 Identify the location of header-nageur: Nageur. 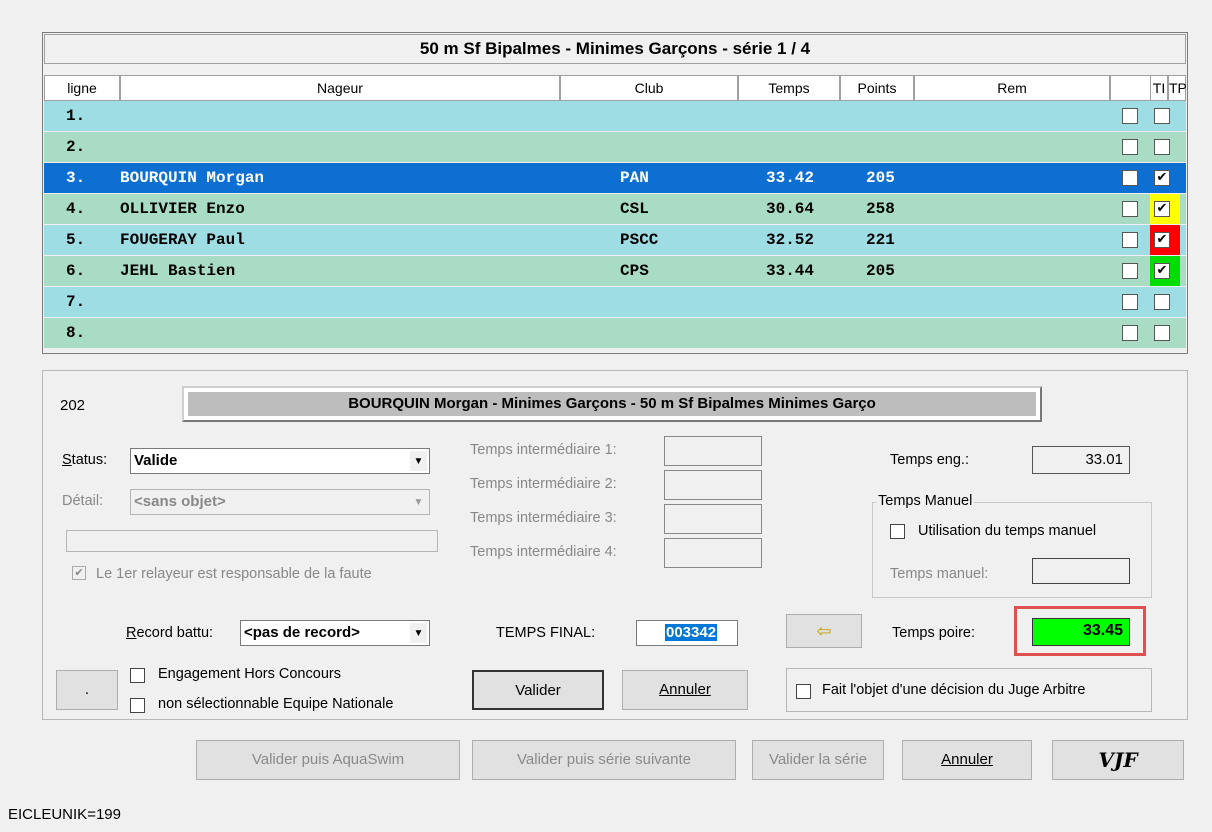
(340, 88).